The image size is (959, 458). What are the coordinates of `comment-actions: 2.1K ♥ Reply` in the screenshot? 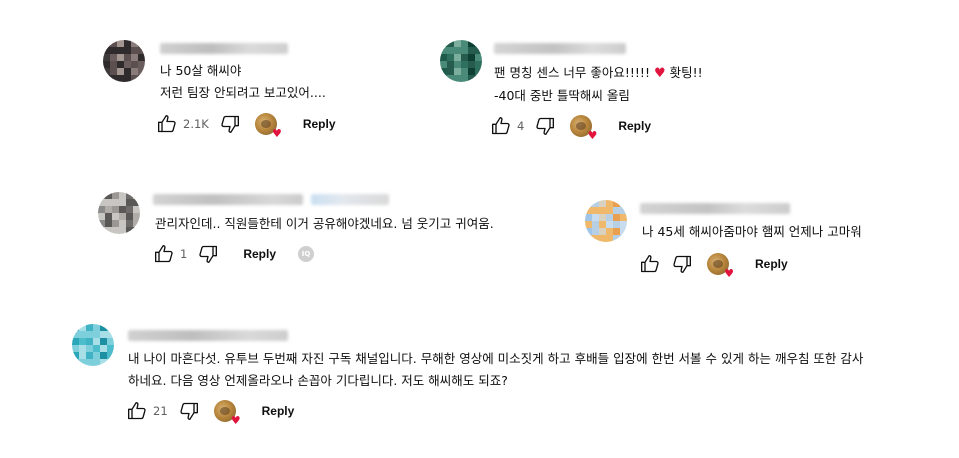 It's located at (246, 125).